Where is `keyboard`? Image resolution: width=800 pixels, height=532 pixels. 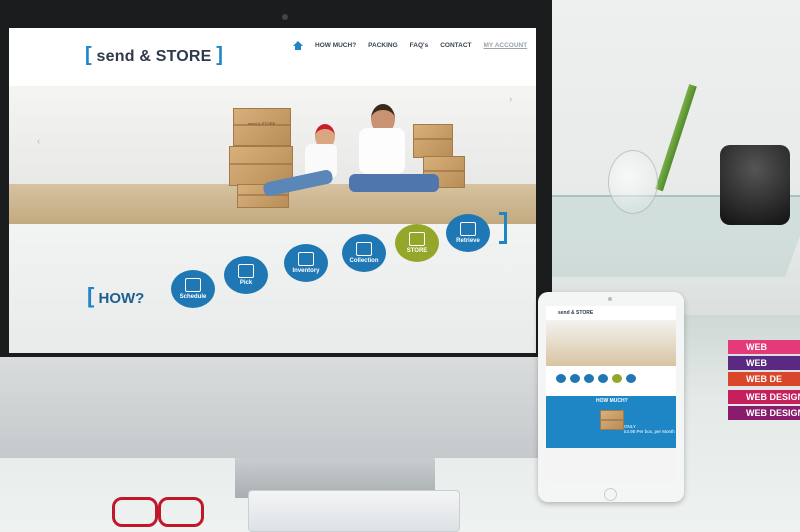 keyboard is located at coordinates (354, 511).